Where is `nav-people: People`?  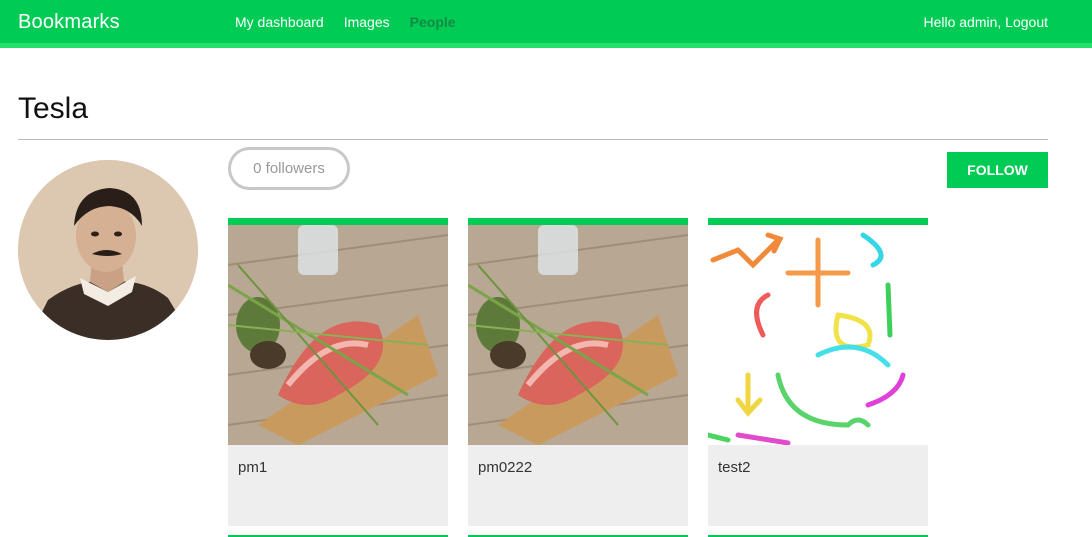 nav-people: People is located at coordinates (433, 22).